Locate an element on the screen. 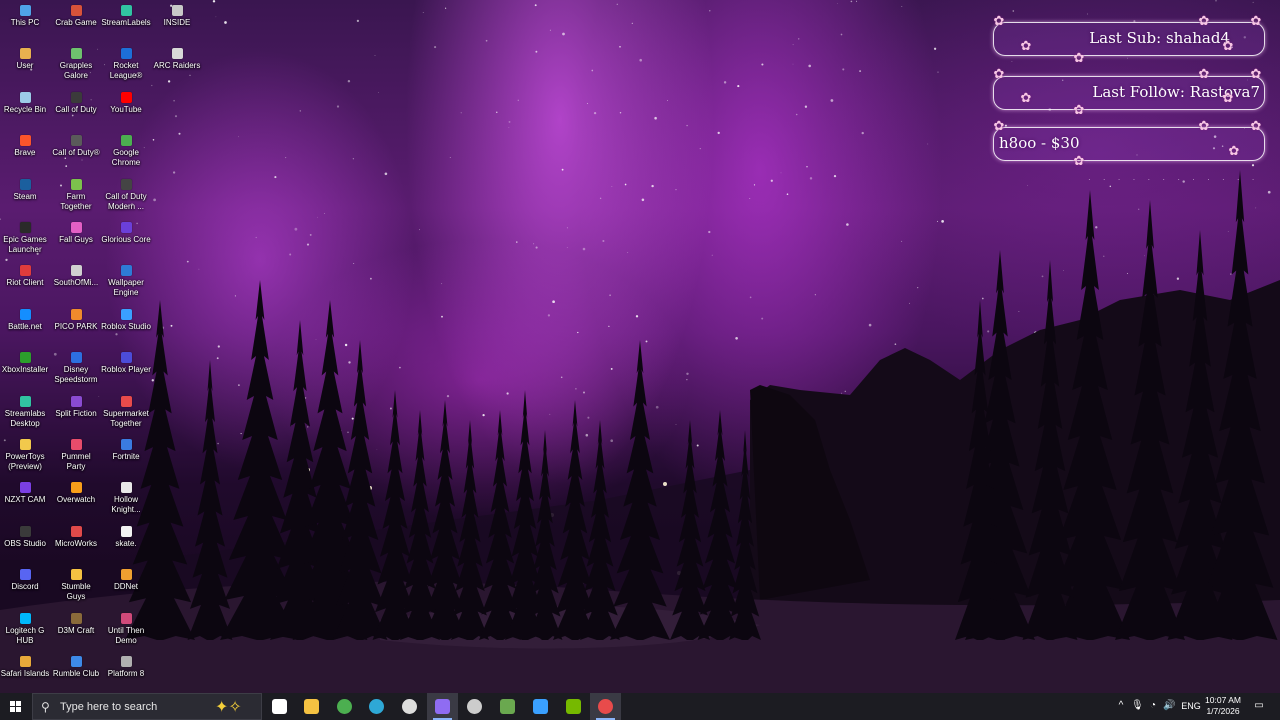  nvidia-icon is located at coordinates (573, 706).